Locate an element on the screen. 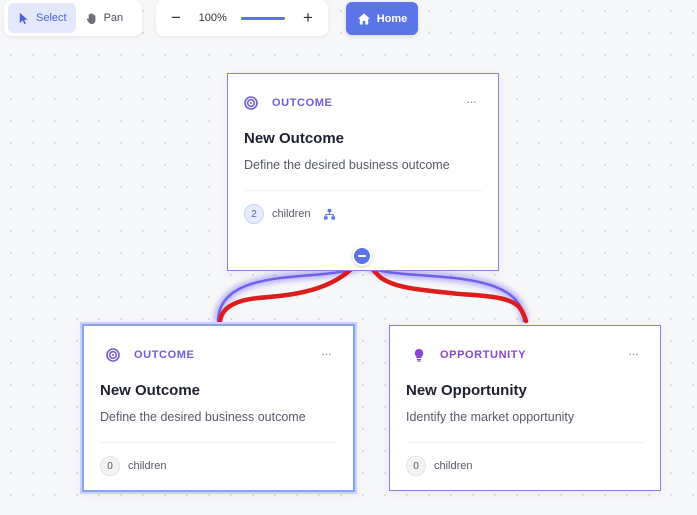 The width and height of the screenshot is (697, 515). select-tool-label: Select is located at coordinates (51, 18).